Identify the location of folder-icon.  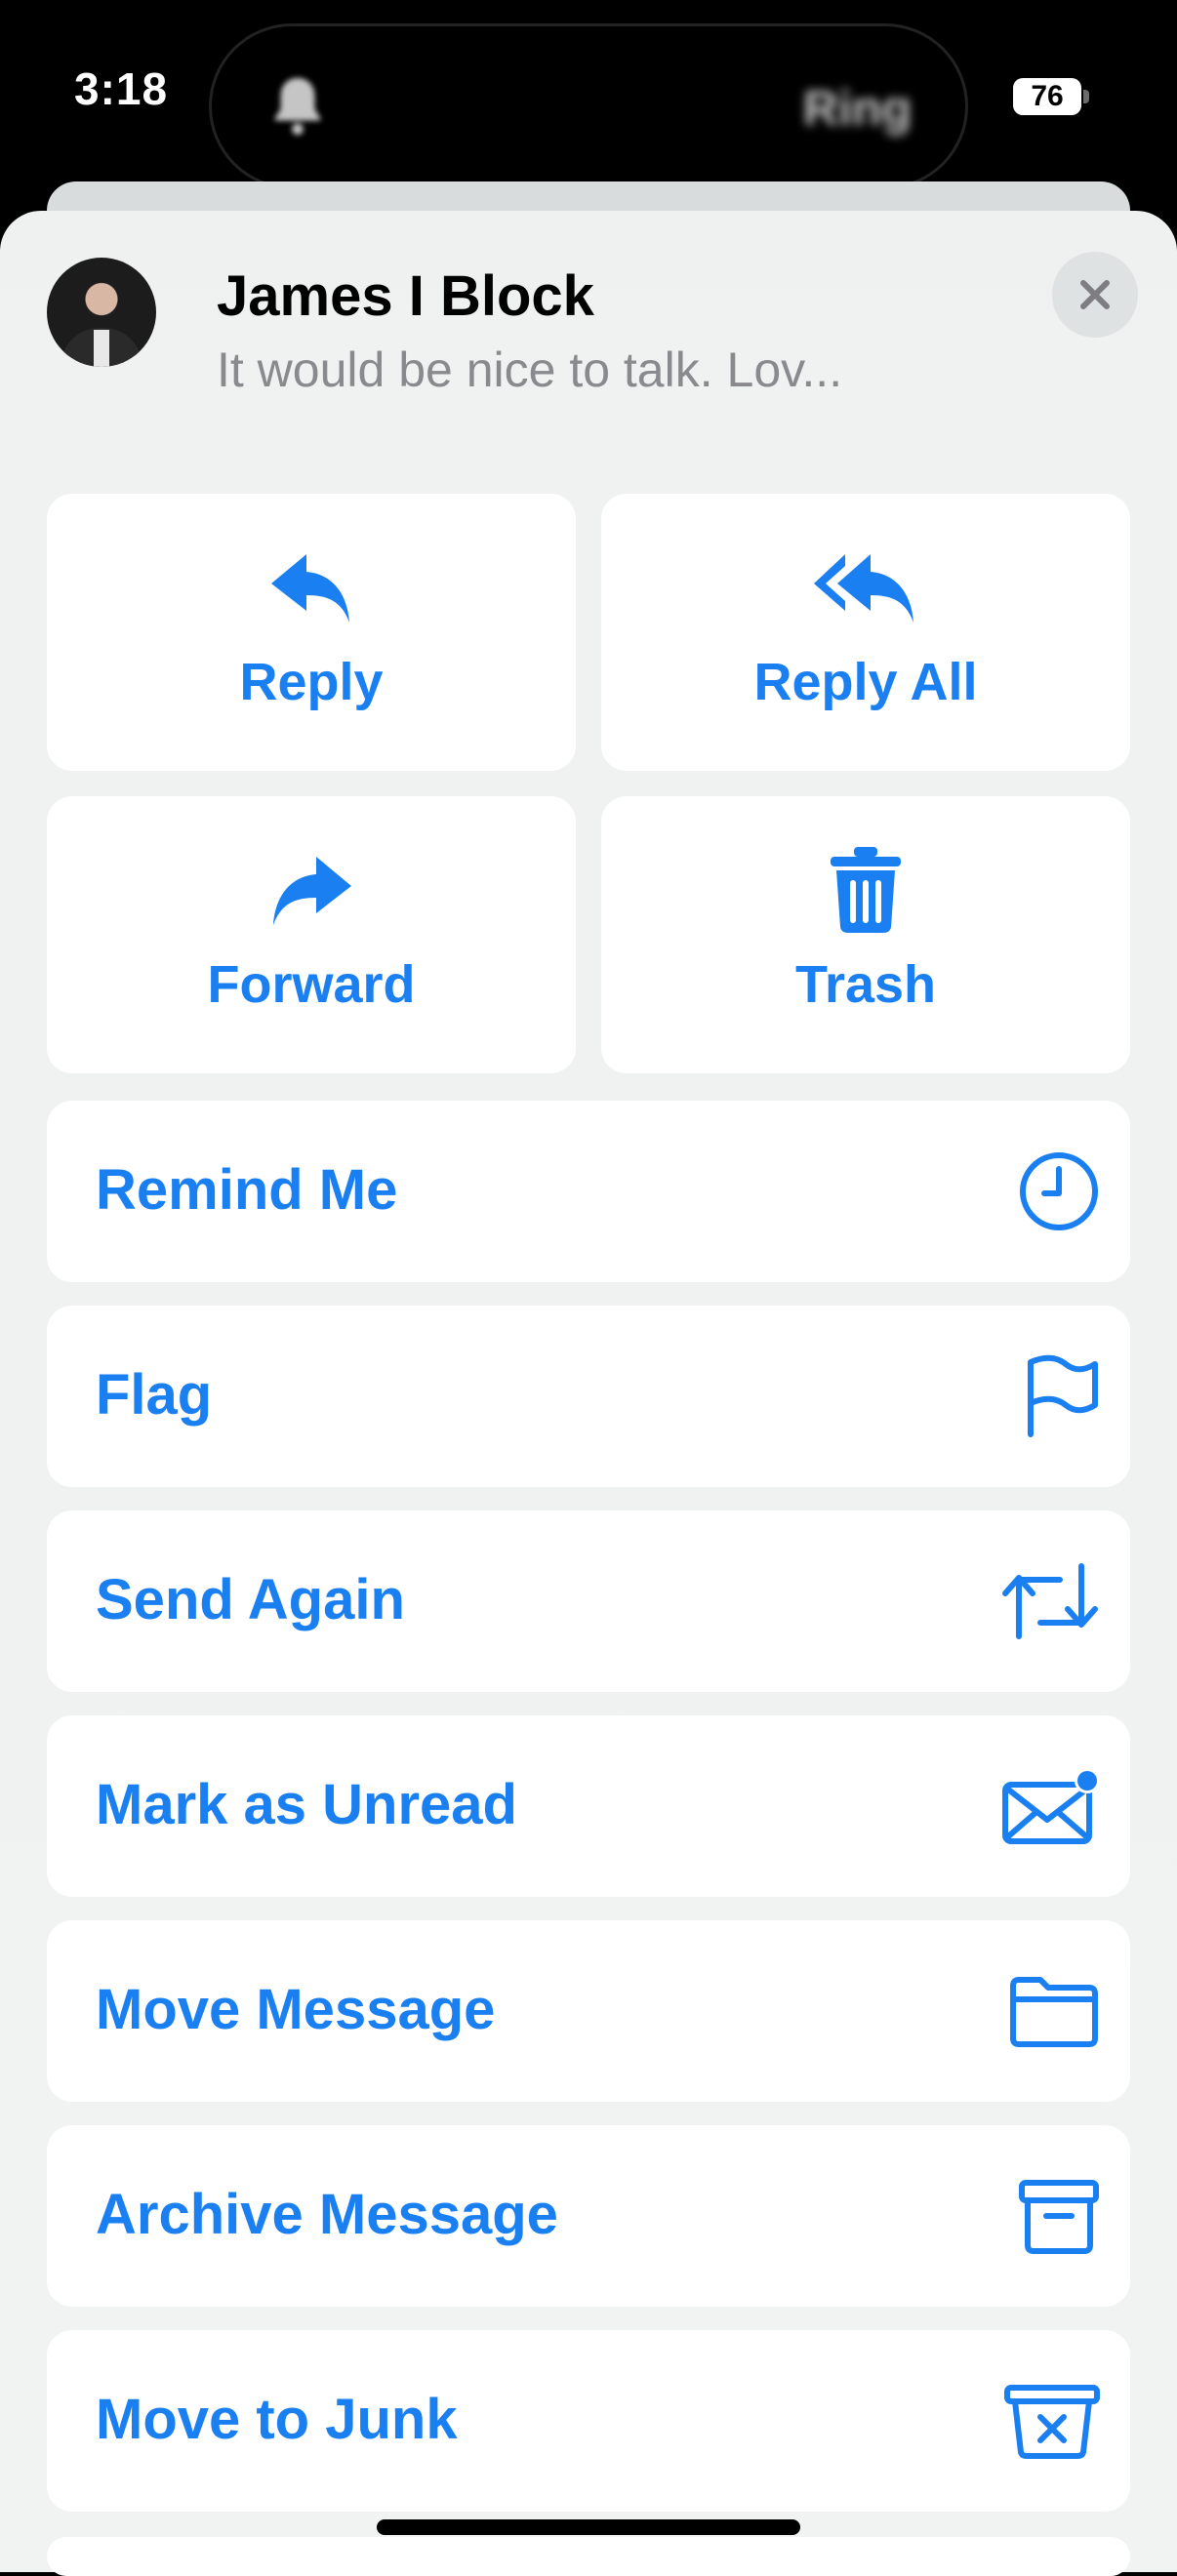
(1054, 2012).